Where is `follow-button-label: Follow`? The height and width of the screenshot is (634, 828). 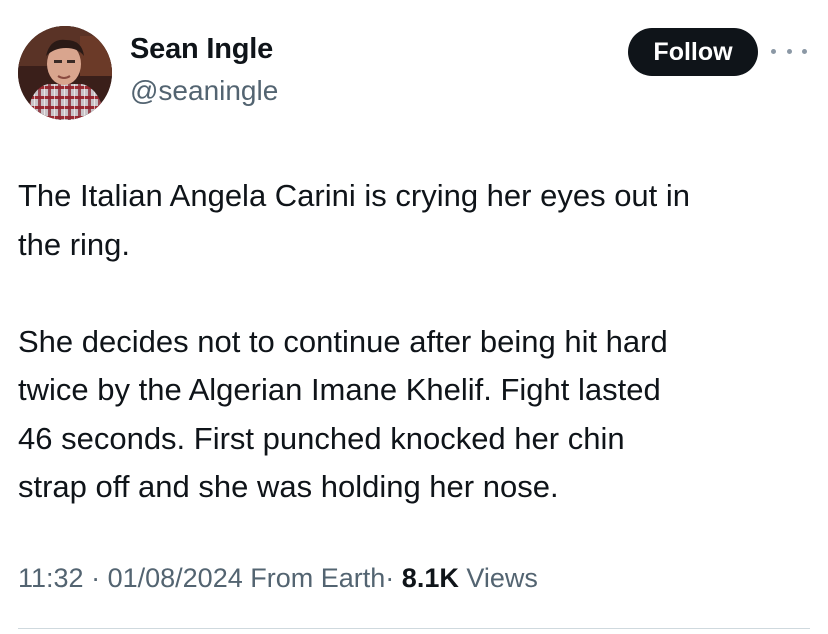
follow-button-label: Follow is located at coordinates (693, 51).